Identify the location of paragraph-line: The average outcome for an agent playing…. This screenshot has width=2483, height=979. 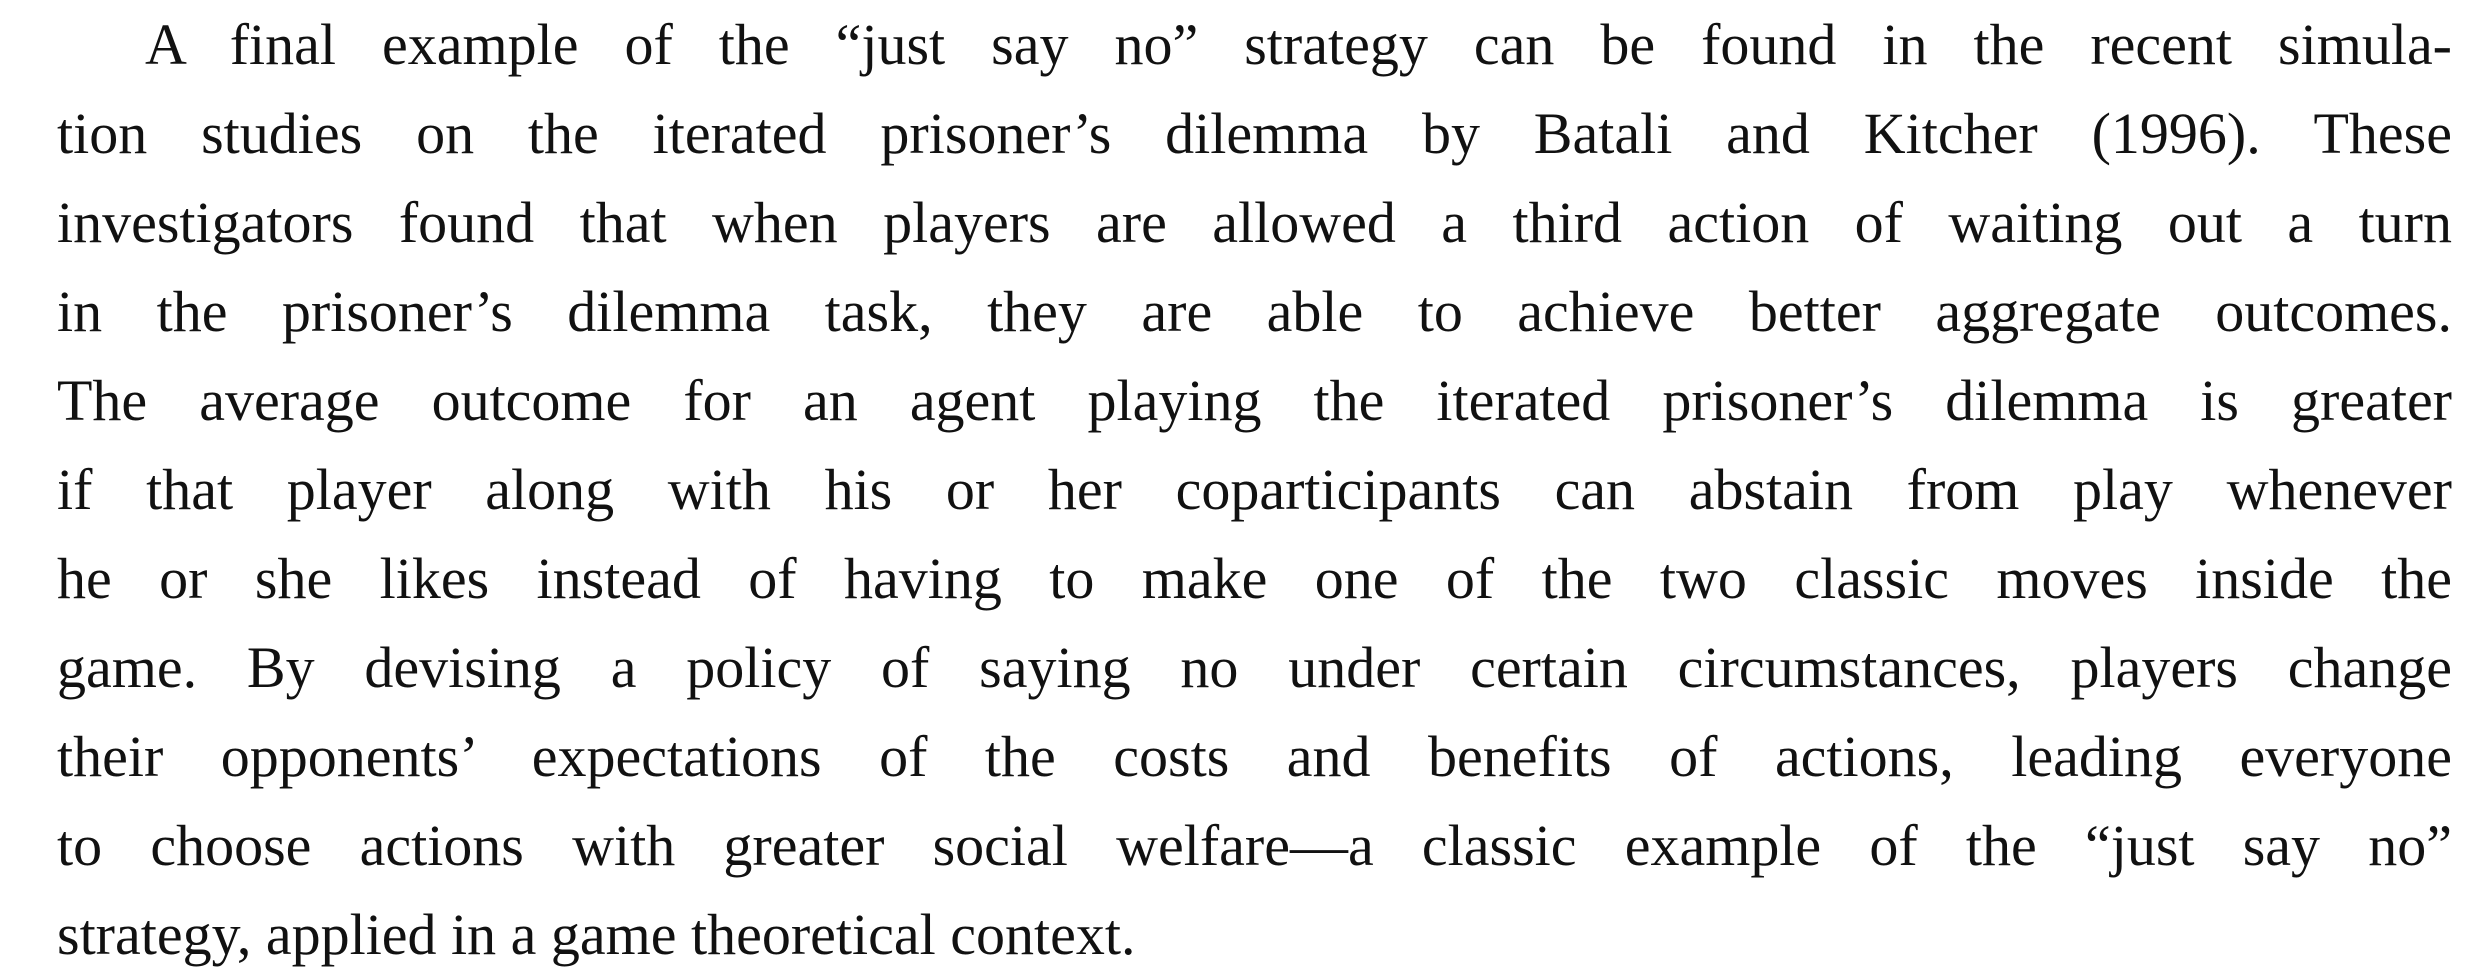
(1254, 400).